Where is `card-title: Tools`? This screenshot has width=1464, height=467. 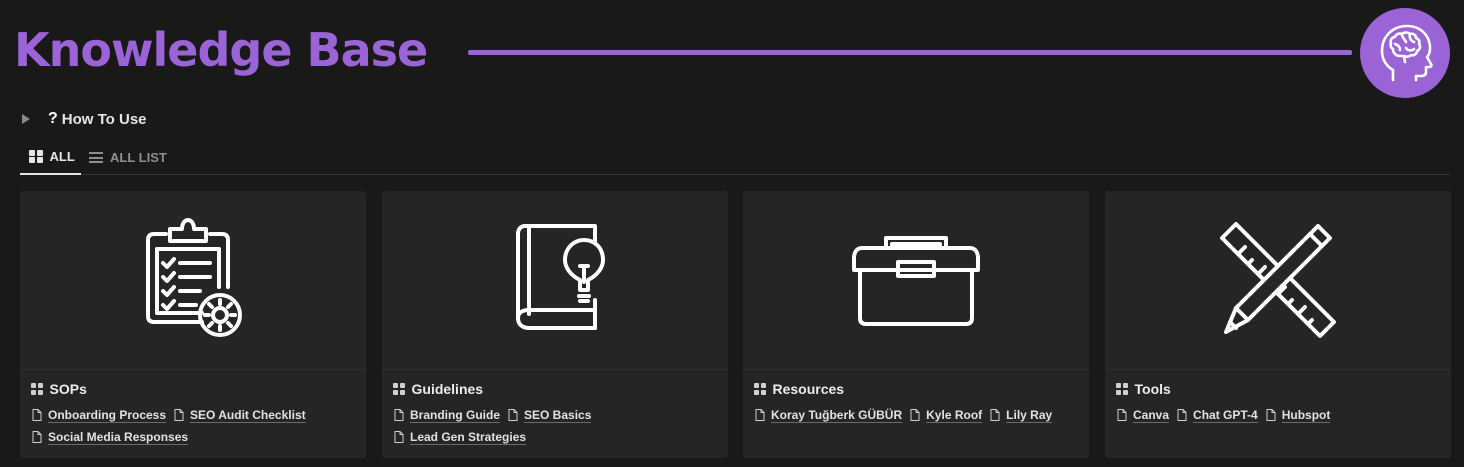 card-title: Tools is located at coordinates (1143, 389).